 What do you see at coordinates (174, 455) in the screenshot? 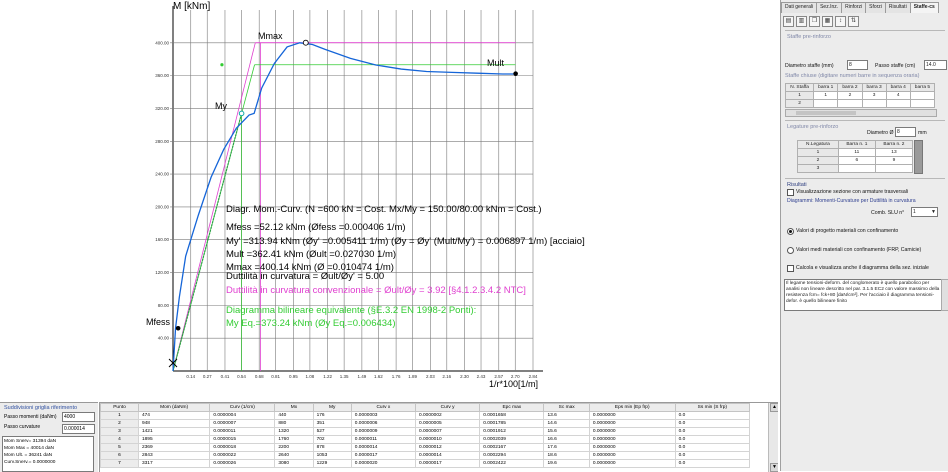
I see `table-cell: 2843` at bounding box center [174, 455].